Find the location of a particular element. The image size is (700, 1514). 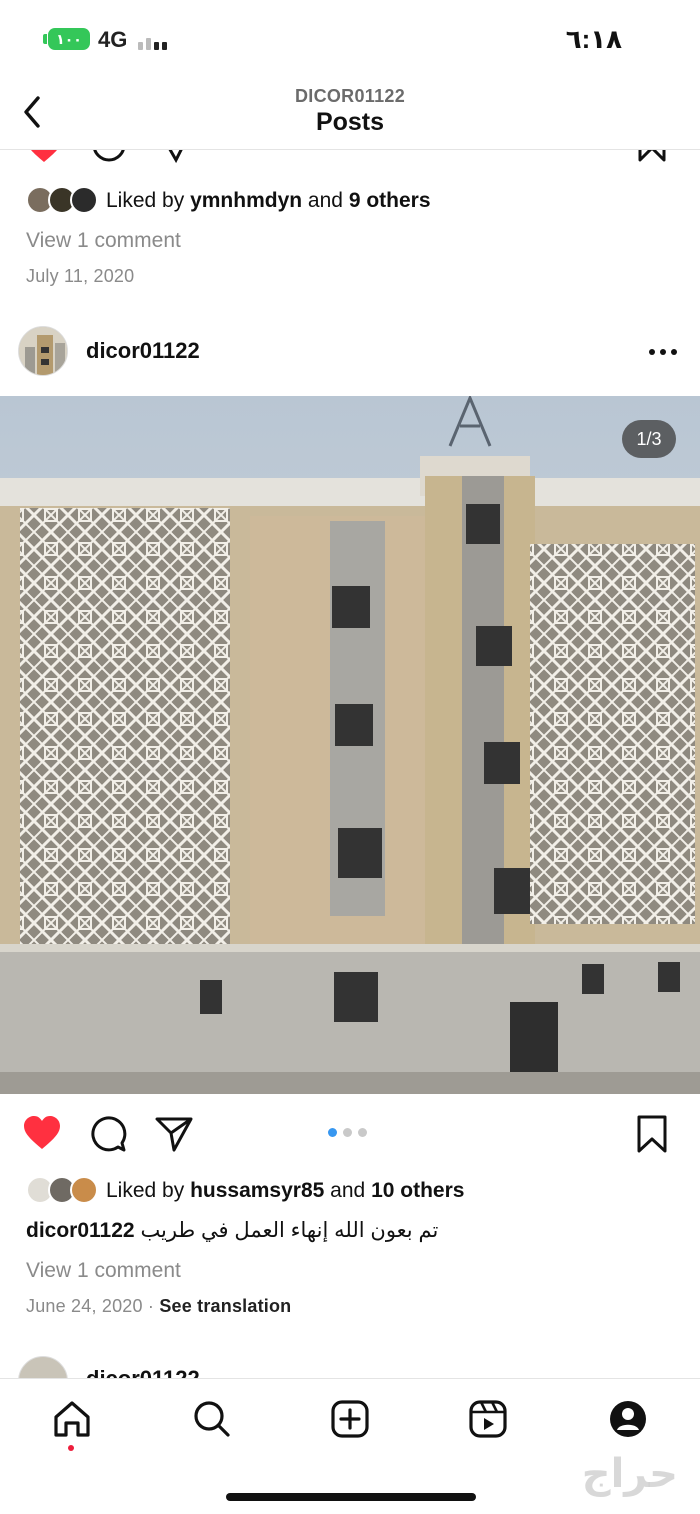

liked-by-user: hussamsyr85 is located at coordinates (257, 1191).